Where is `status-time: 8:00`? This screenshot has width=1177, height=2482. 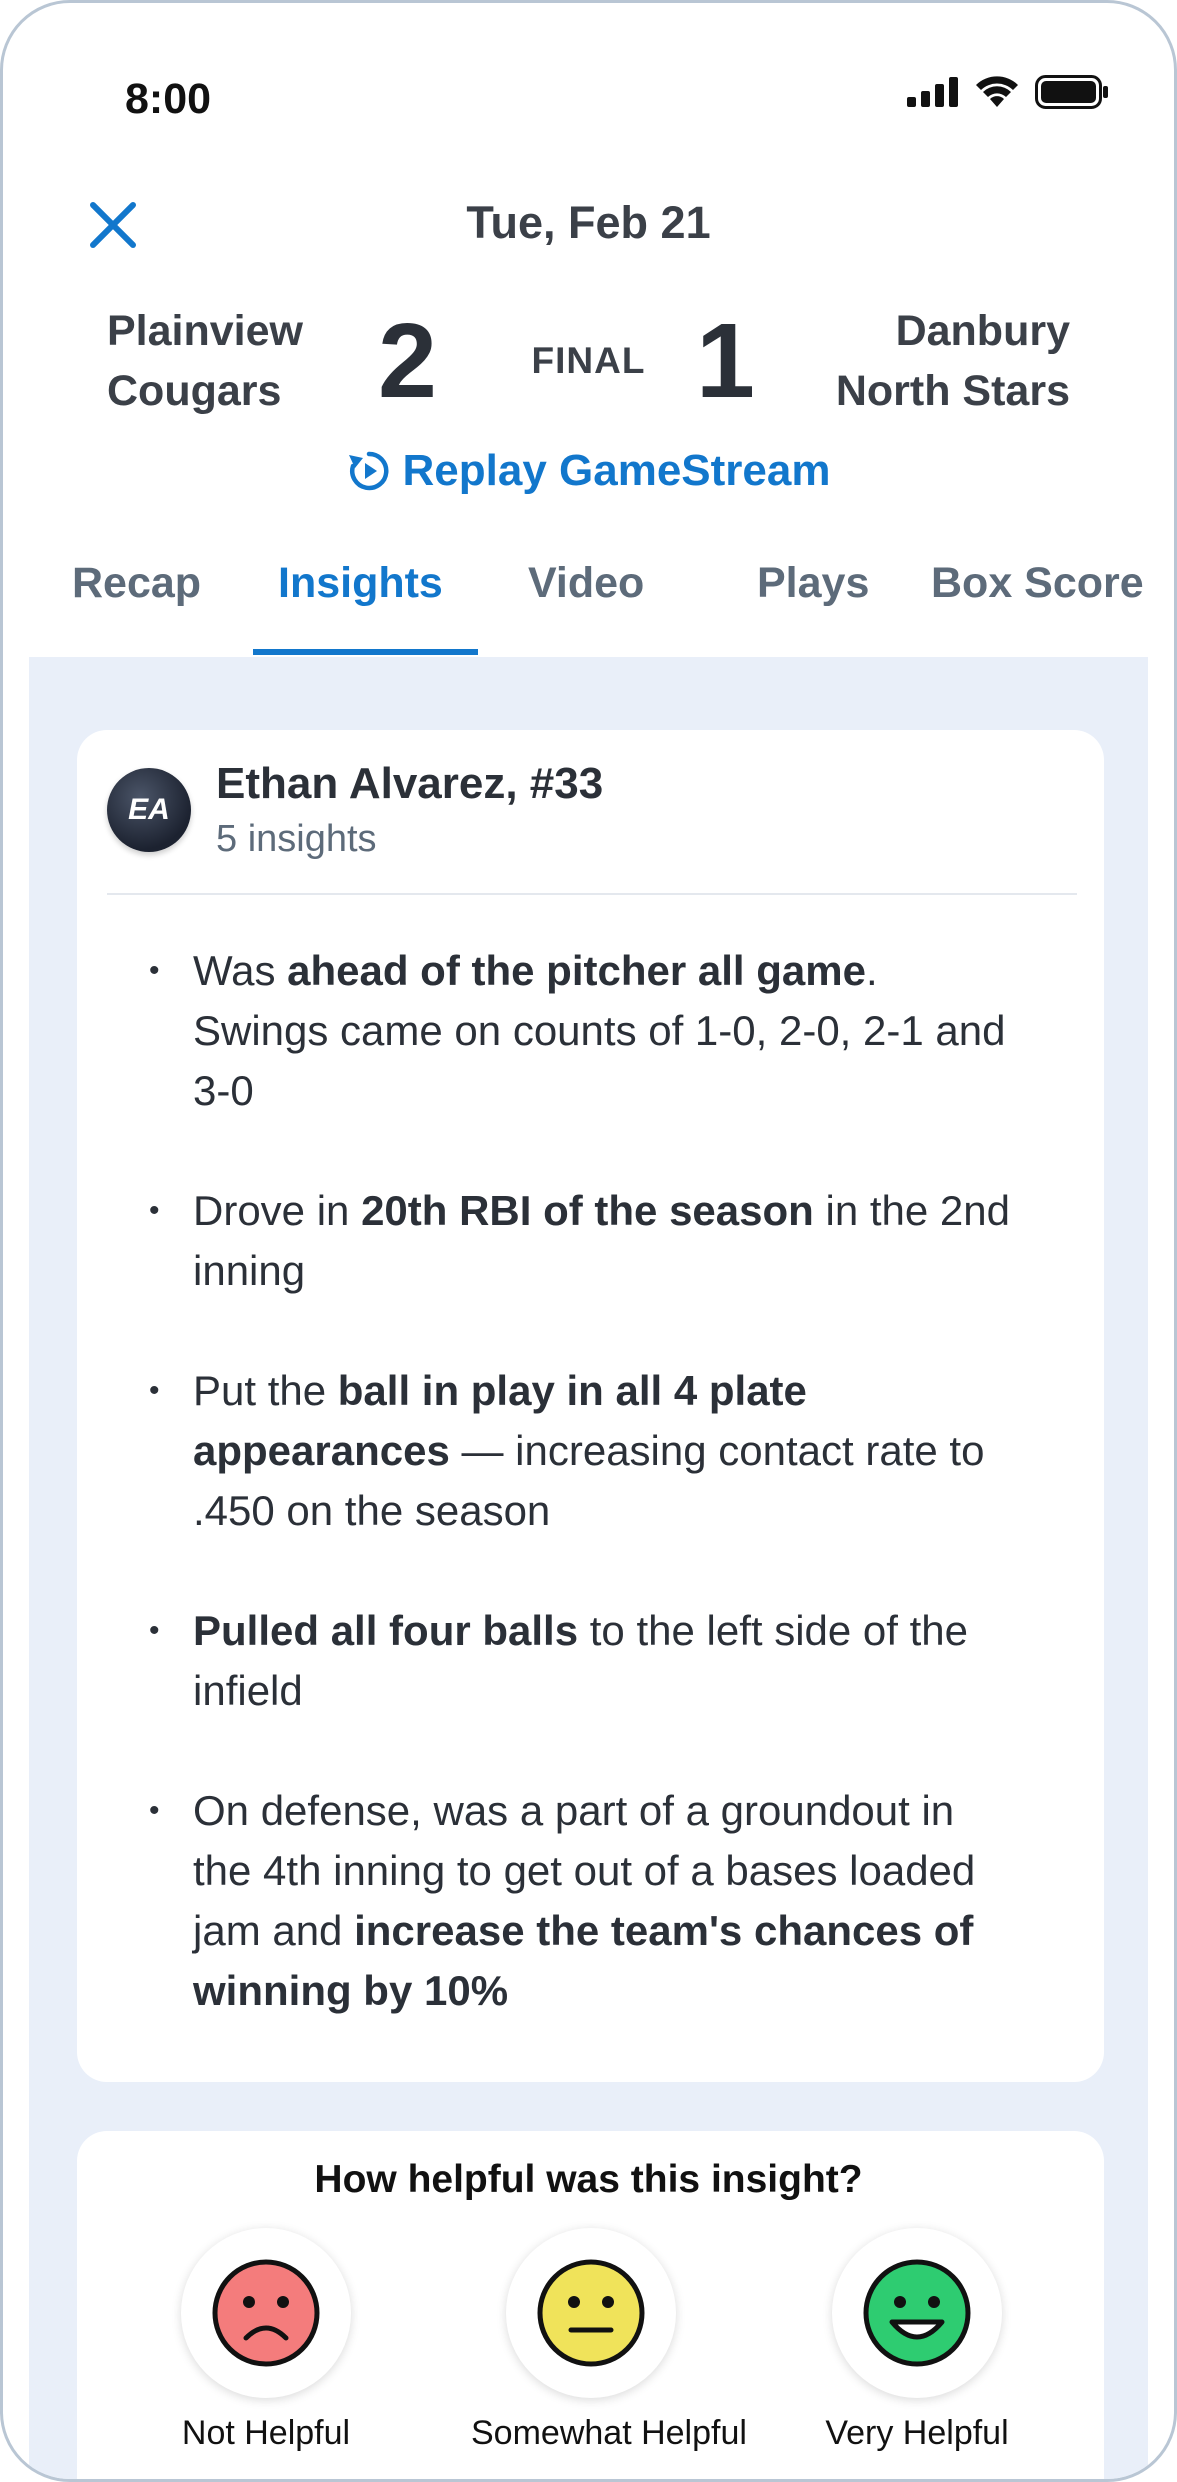 status-time: 8:00 is located at coordinates (168, 99).